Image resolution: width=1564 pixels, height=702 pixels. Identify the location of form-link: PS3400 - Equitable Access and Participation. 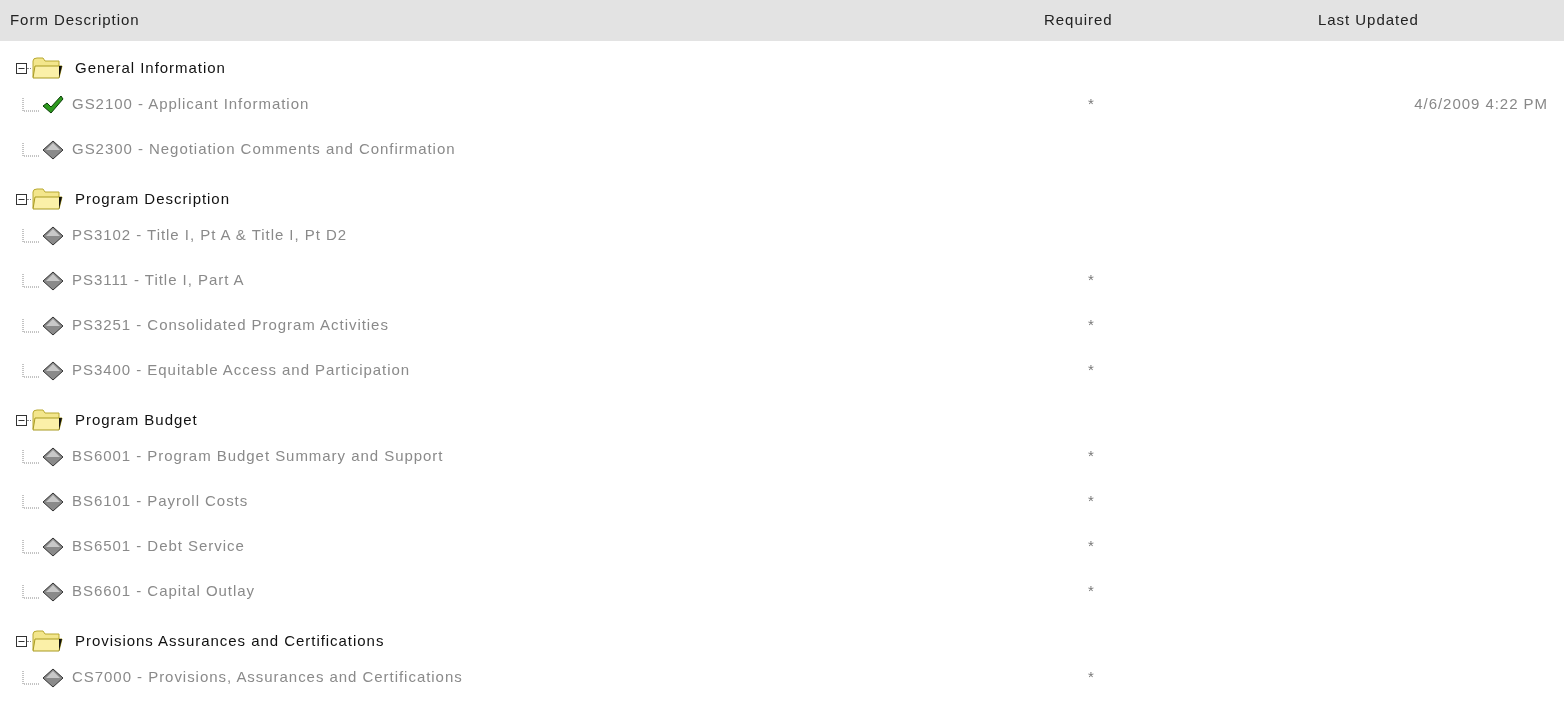
(241, 370).